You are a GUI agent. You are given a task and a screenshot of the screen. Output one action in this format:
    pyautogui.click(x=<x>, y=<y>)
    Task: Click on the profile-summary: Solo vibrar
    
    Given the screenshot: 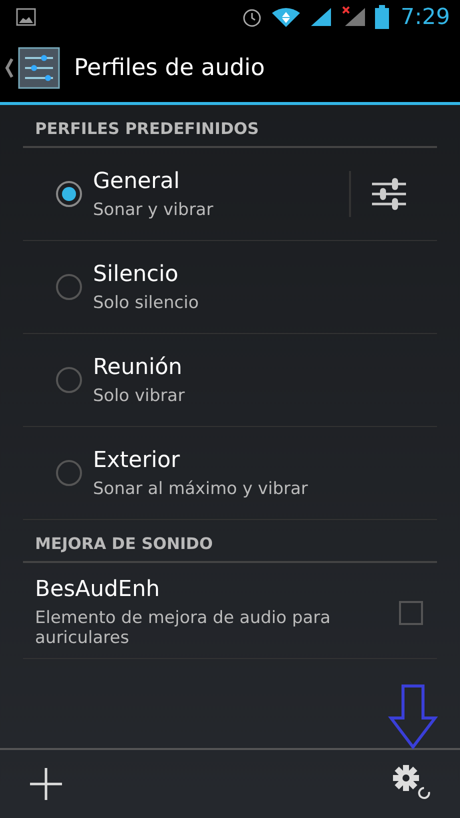 What is the action you would take?
    pyautogui.click(x=139, y=396)
    